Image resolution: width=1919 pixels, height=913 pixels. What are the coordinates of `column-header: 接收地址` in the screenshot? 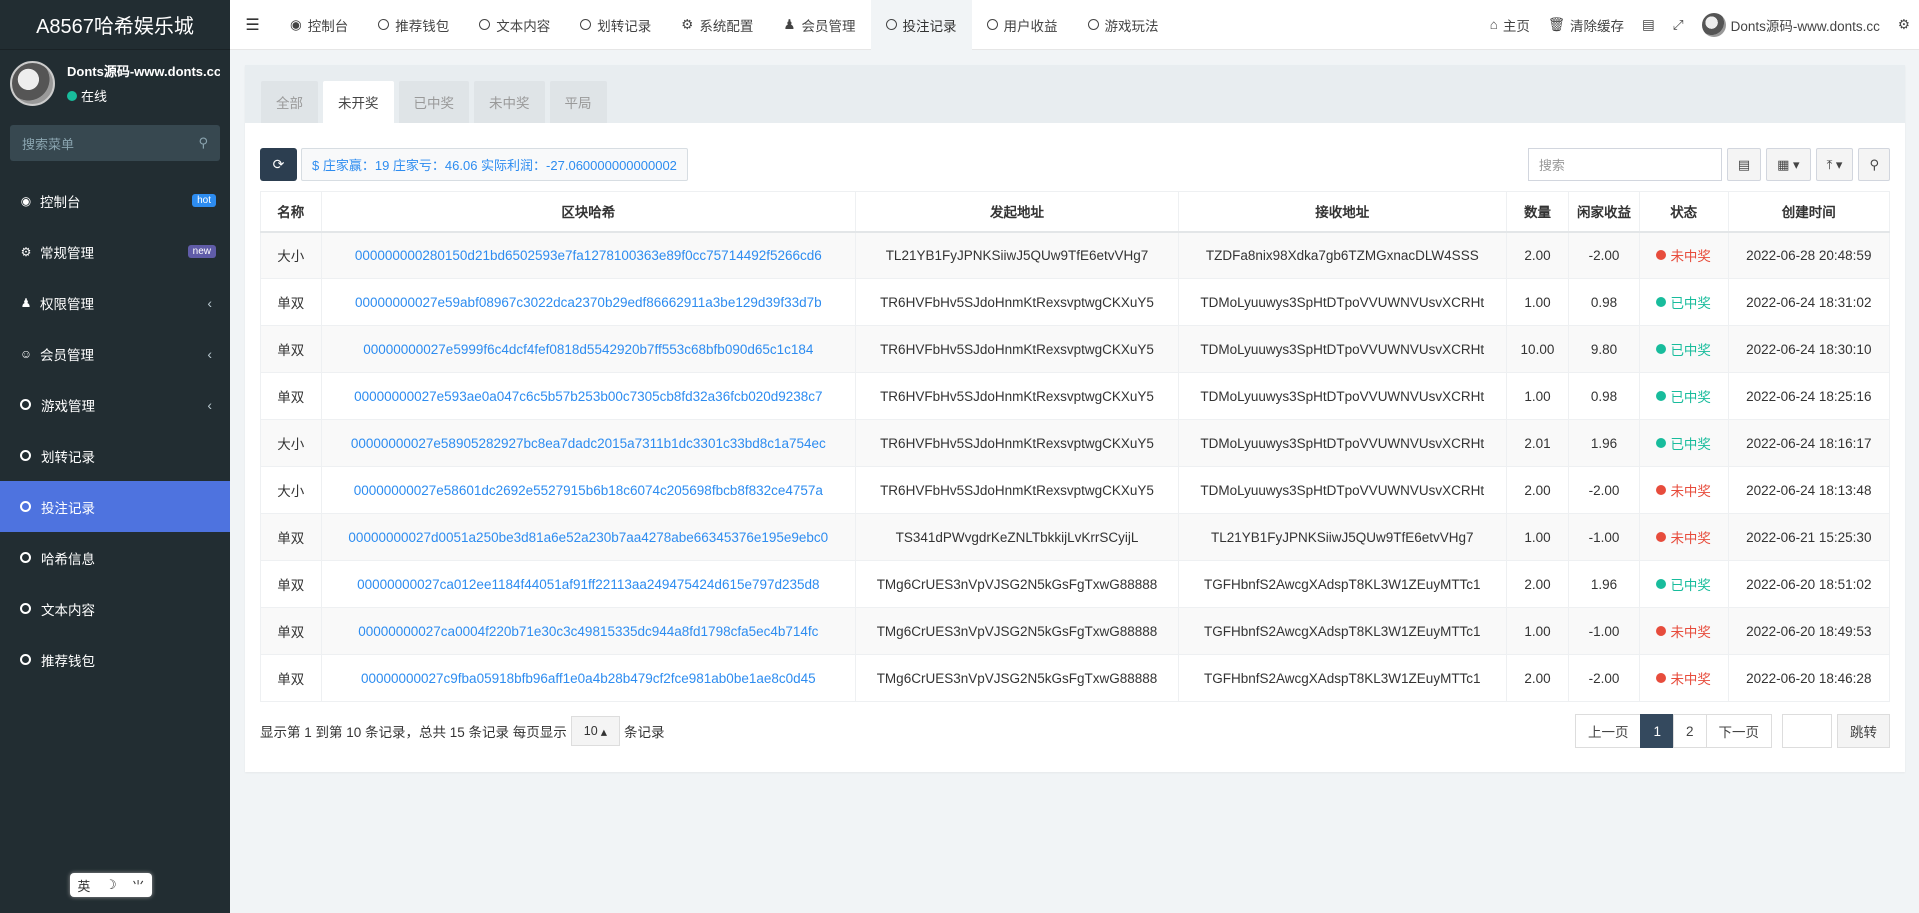 It's located at (1342, 212).